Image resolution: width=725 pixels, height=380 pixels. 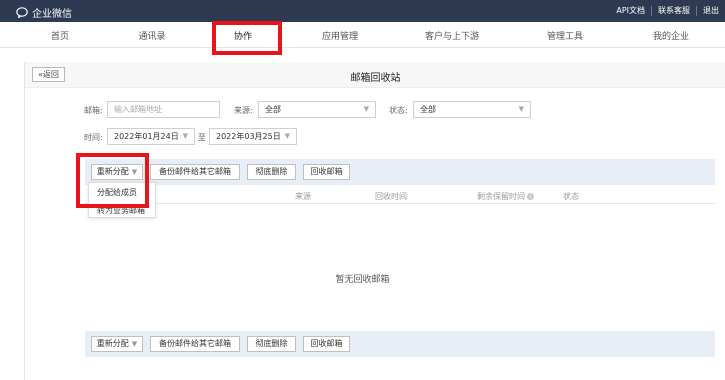 What do you see at coordinates (22, 13) in the screenshot?
I see `chat-bubble-icon` at bounding box center [22, 13].